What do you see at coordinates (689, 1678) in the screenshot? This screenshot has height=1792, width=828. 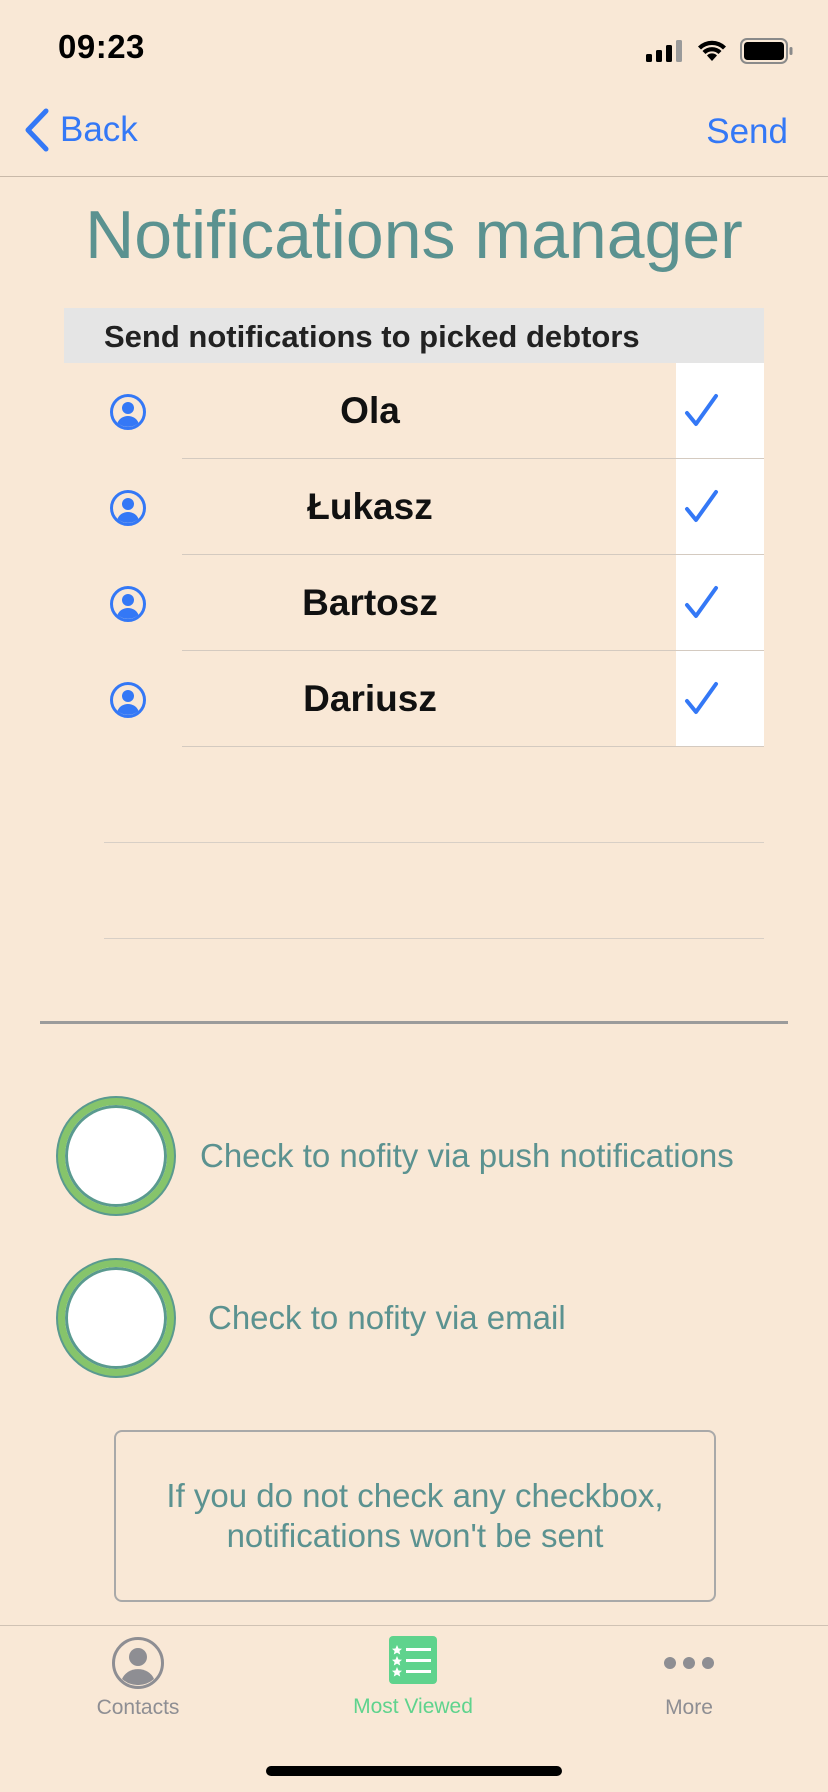 I see `tab-more: More` at bounding box center [689, 1678].